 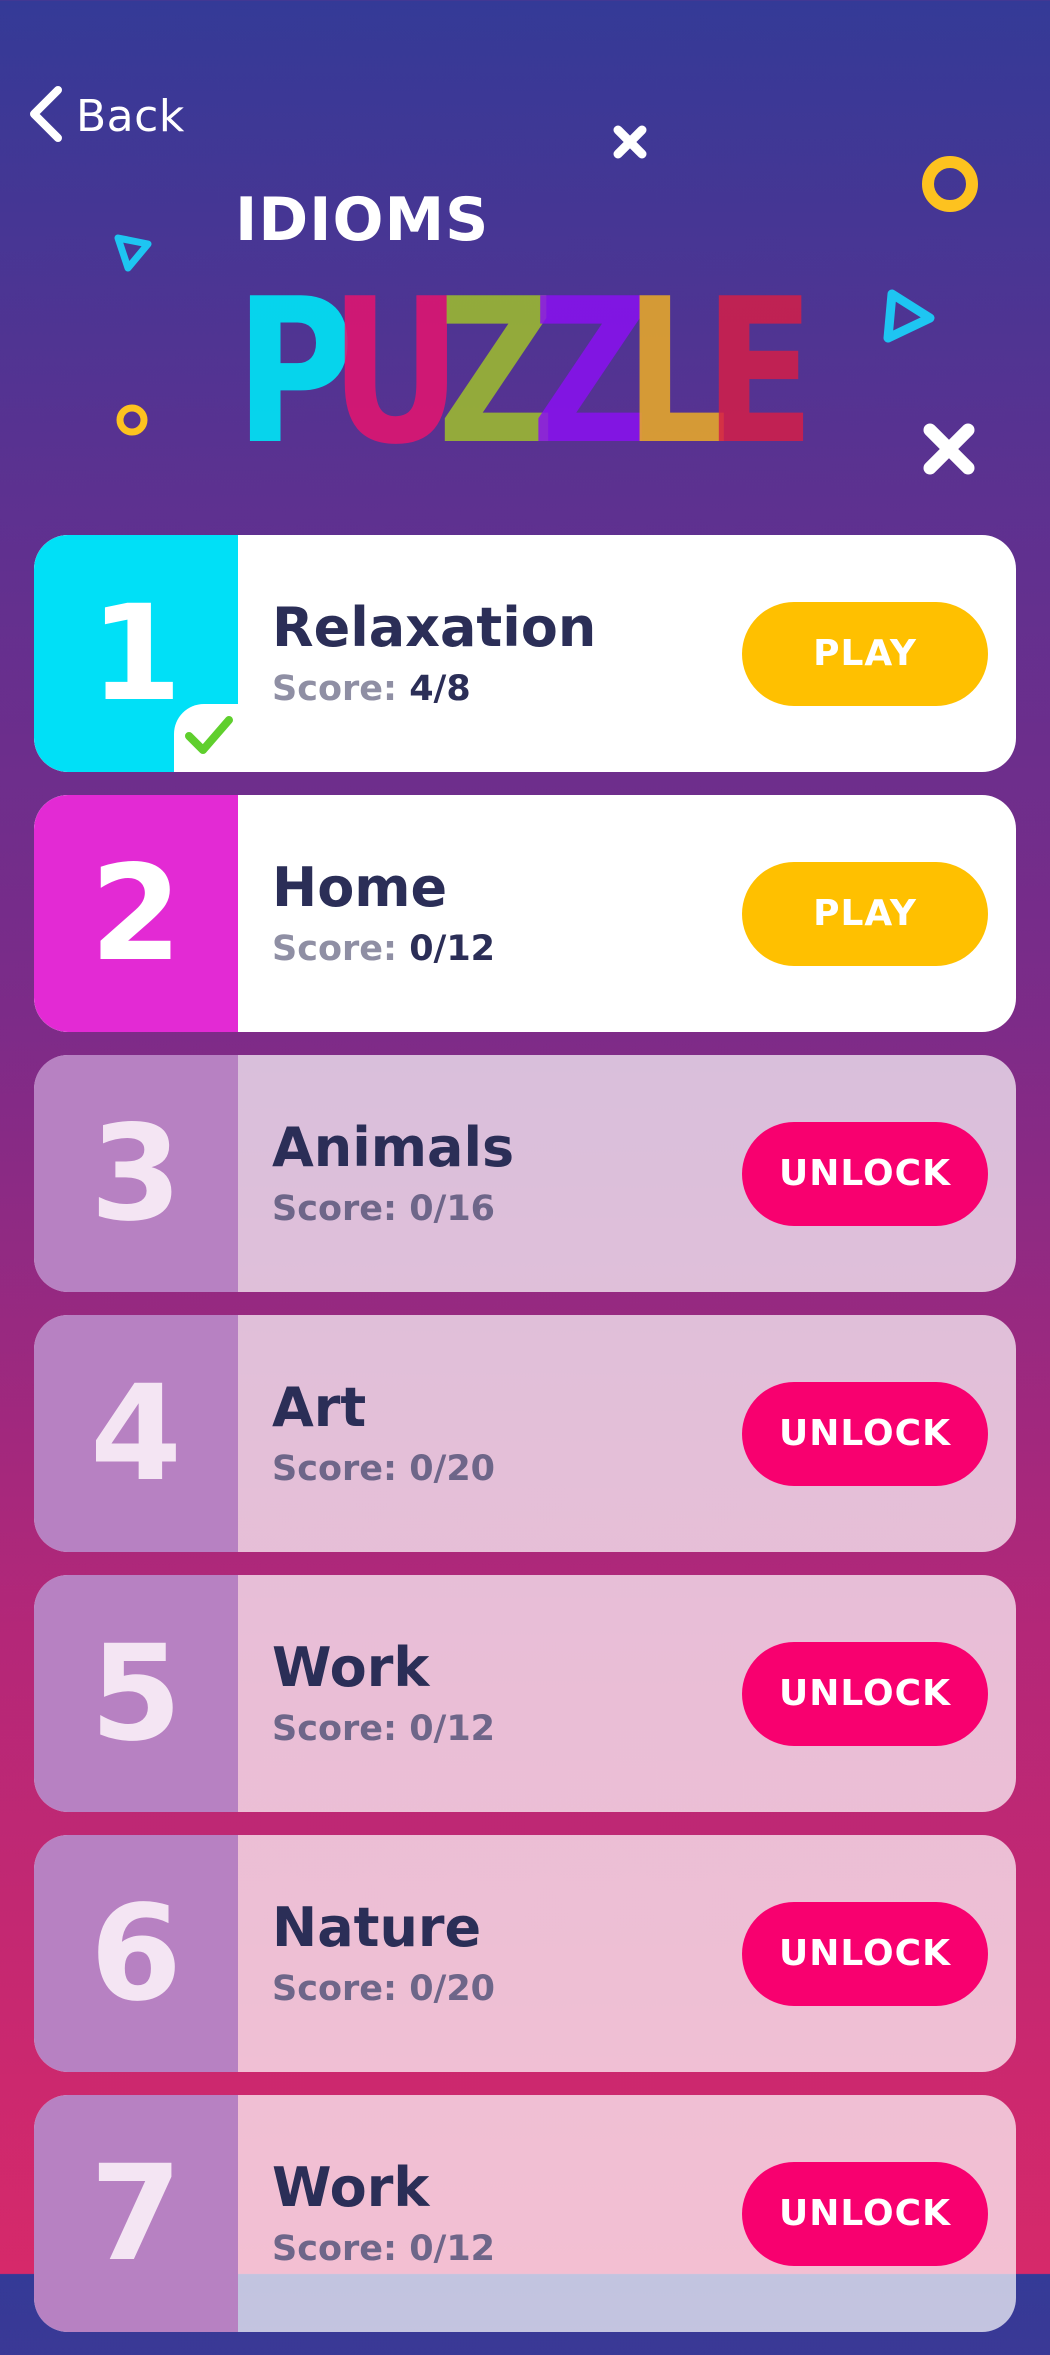 I want to click on level-card-4: 4 Art Score: 0/20 UNLOCK, so click(x=525, y=1433).